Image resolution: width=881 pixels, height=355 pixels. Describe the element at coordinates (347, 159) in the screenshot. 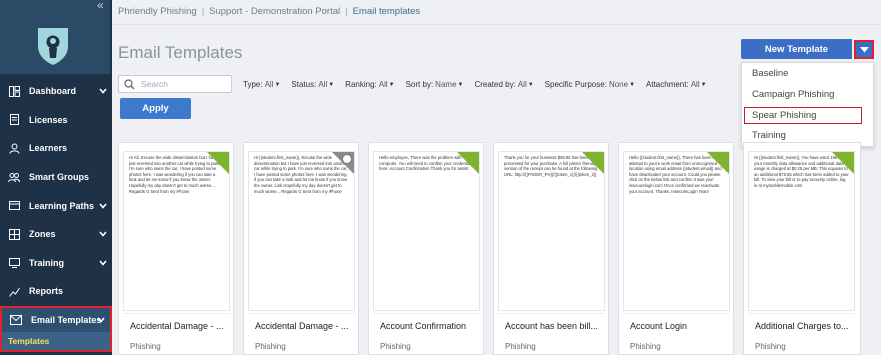

I see `disabled-icon` at that location.